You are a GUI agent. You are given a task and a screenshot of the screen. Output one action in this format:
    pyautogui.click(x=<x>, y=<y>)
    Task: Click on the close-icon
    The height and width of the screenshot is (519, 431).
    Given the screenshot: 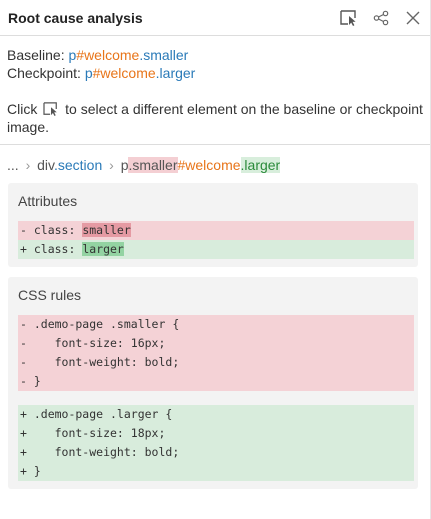 What is the action you would take?
    pyautogui.click(x=413, y=17)
    